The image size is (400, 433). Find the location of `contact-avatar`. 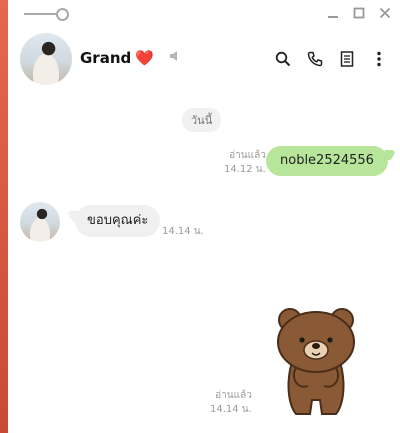

contact-avatar is located at coordinates (46, 59).